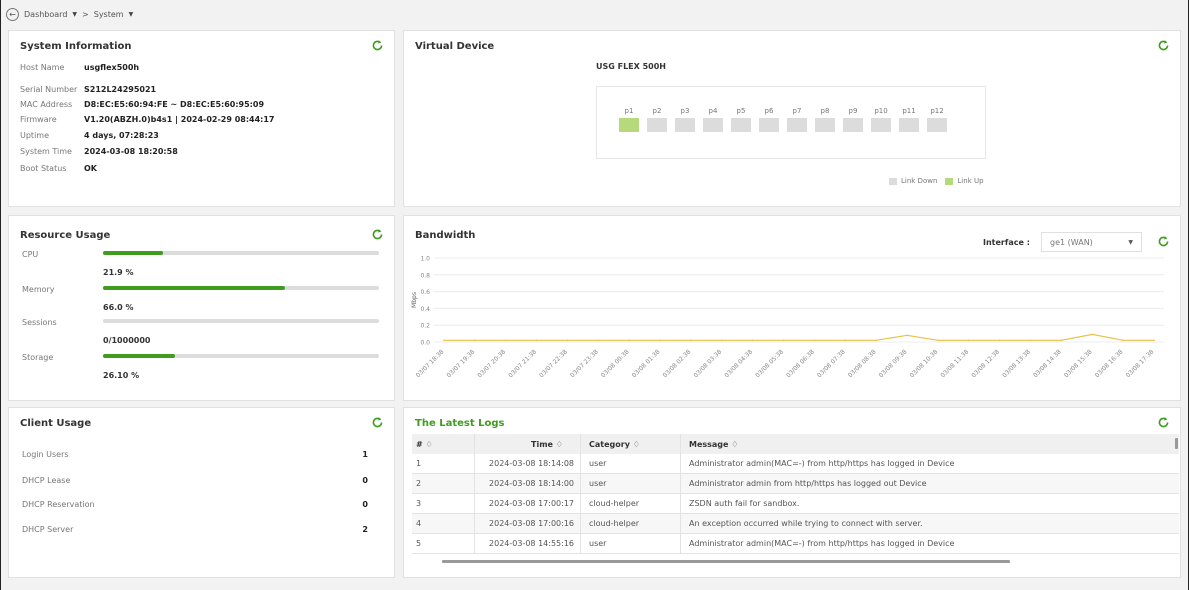  I want to click on system-info-label: Uptime, so click(35, 135).